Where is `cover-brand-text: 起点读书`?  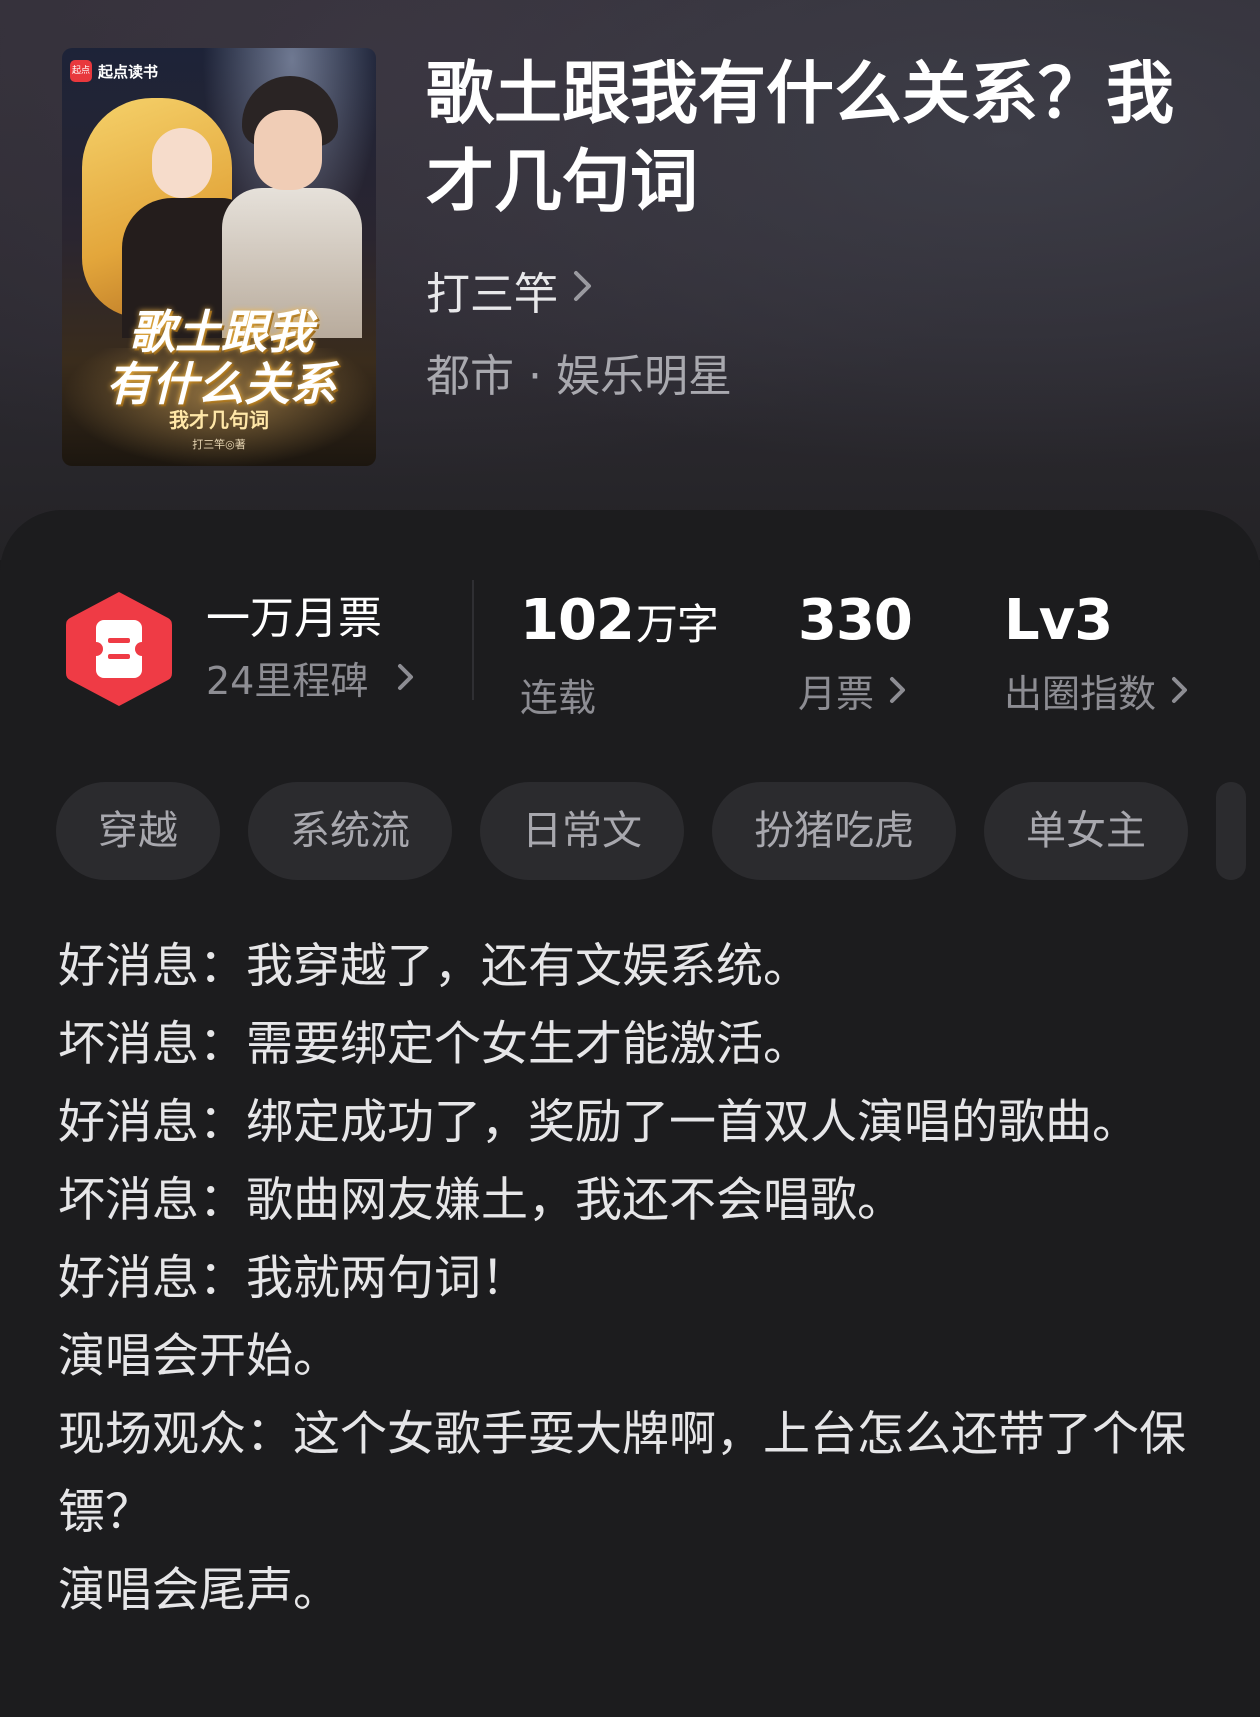 cover-brand-text: 起点读书 is located at coordinates (128, 71).